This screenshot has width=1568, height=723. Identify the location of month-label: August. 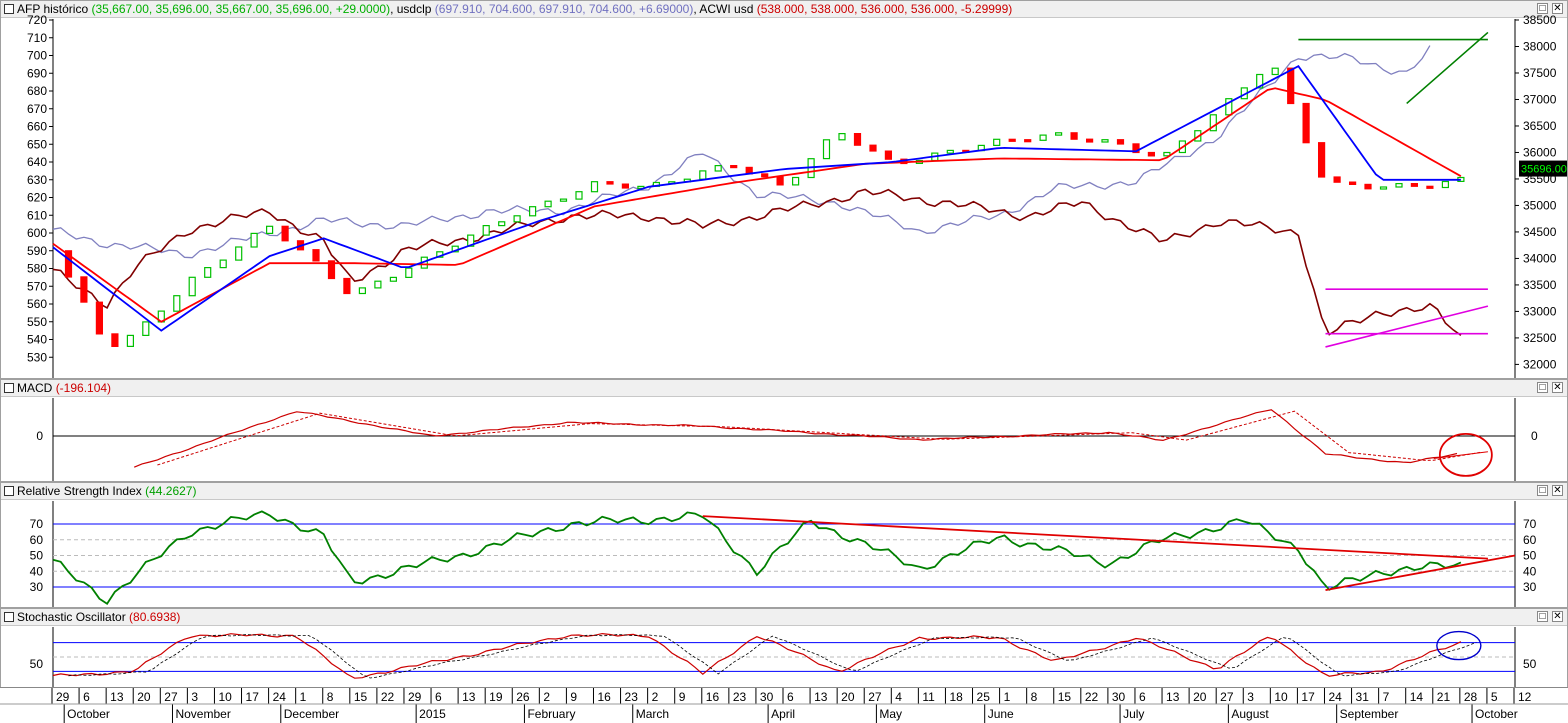
(1250, 714).